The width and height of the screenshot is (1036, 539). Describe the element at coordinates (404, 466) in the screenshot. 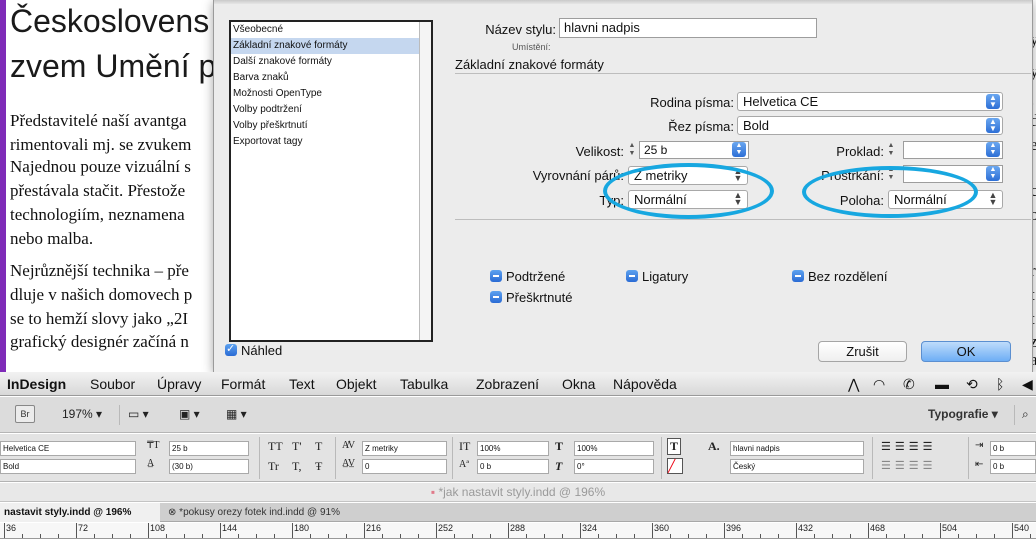

I see `tracking-field: 0` at that location.